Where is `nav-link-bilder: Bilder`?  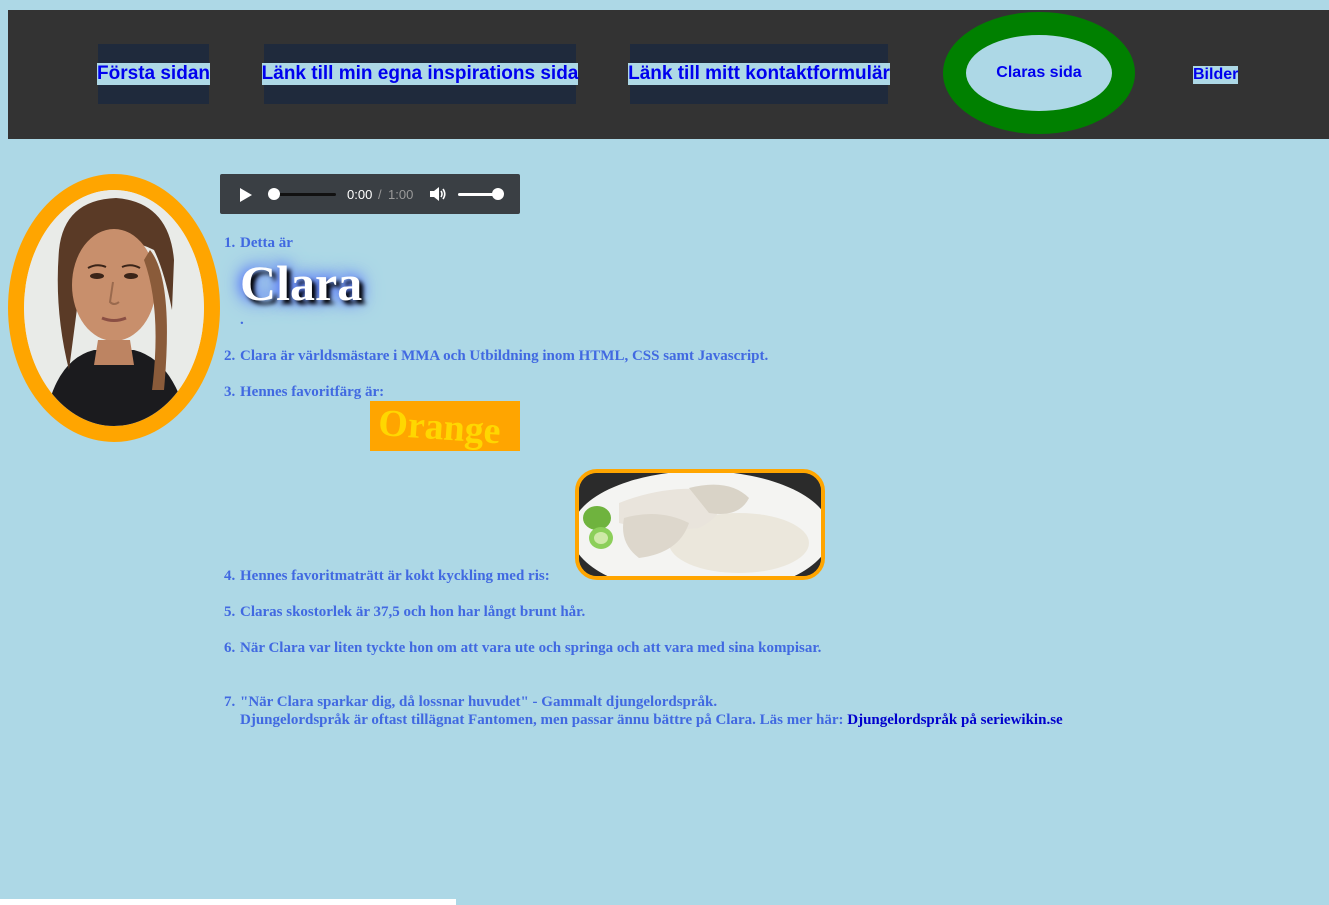
nav-link-bilder: Bilder is located at coordinates (1216, 75).